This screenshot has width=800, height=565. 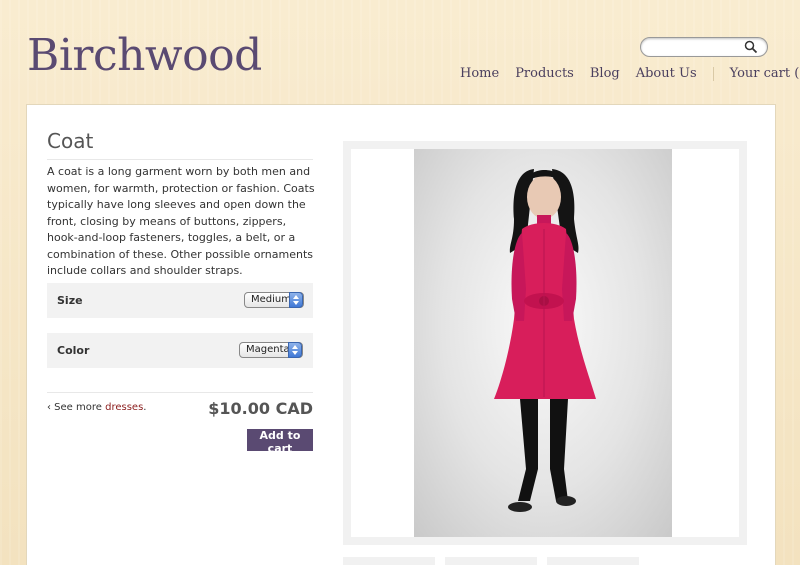 What do you see at coordinates (180, 350) in the screenshot?
I see `color-option: Color Magenta` at bounding box center [180, 350].